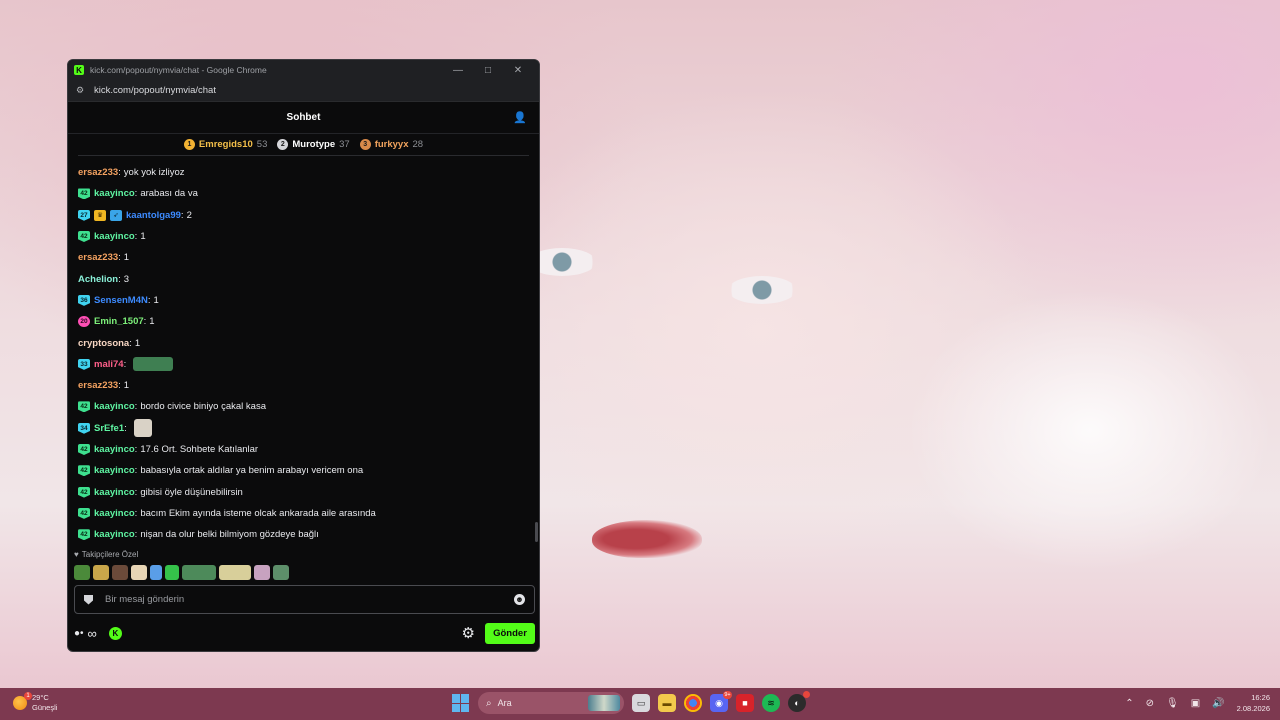 This screenshot has width=1280, height=720. Describe the element at coordinates (84, 364) in the screenshot. I see `subscriber-badge-icon: 33` at that location.